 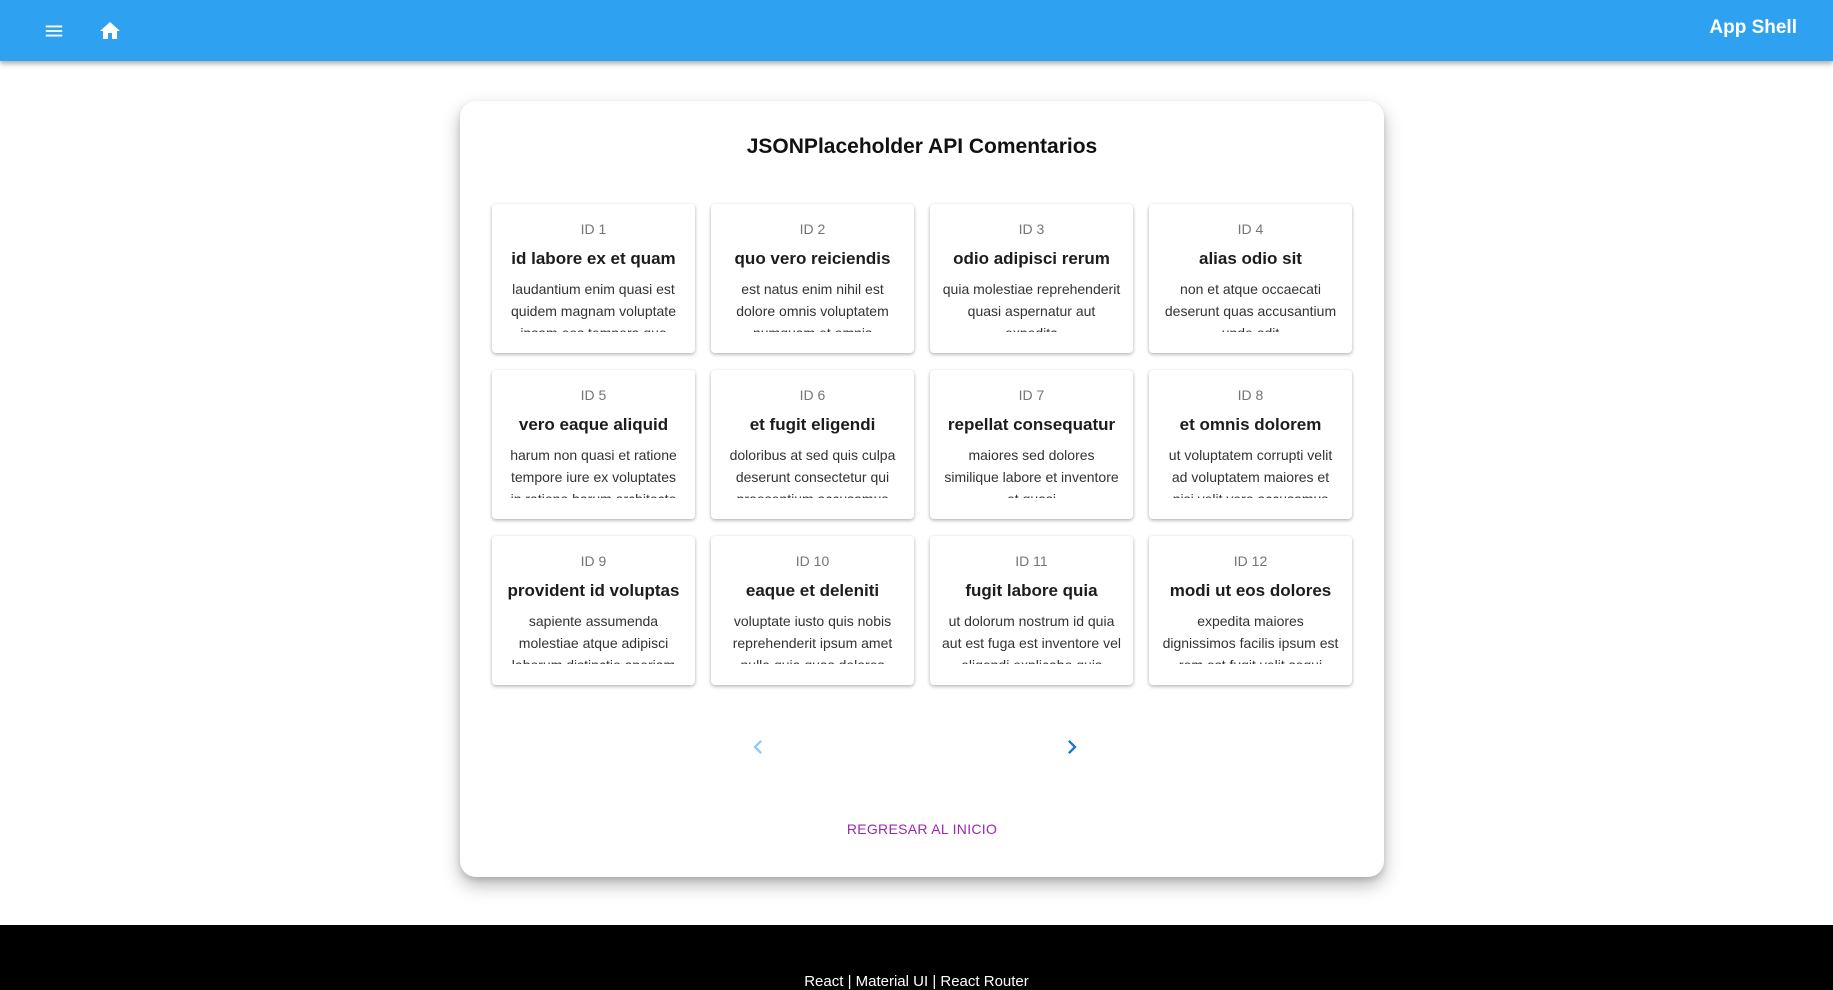 I want to click on comment-id: ID 12, so click(x=1250, y=561).